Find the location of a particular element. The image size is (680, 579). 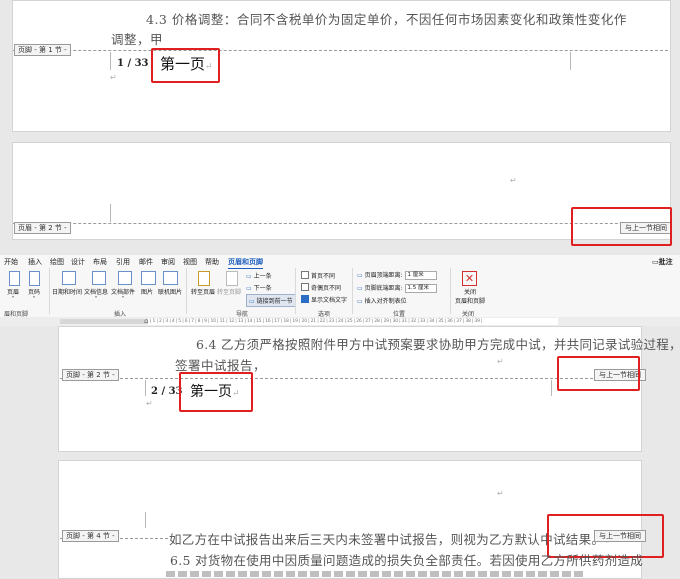

page-number-field-2: 2 / 33 is located at coordinates (167, 391).